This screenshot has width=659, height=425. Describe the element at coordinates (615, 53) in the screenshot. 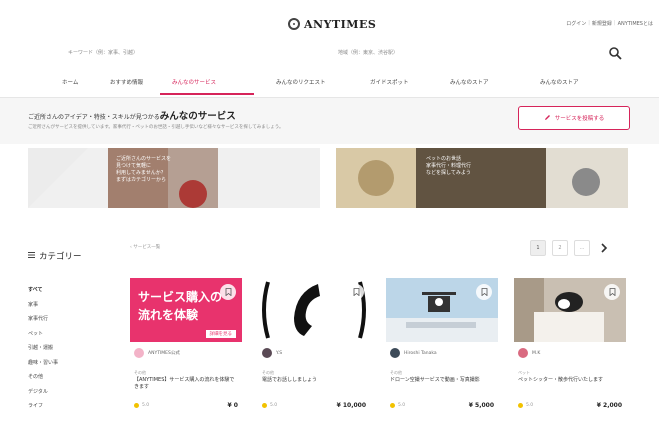

I see `search-icon` at that location.